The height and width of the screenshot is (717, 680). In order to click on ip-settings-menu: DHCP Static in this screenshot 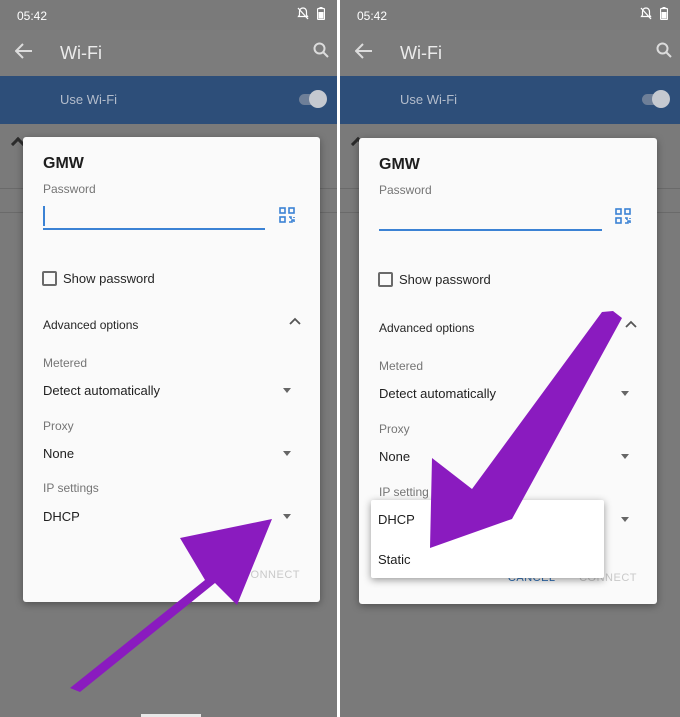, I will do `click(487, 539)`.